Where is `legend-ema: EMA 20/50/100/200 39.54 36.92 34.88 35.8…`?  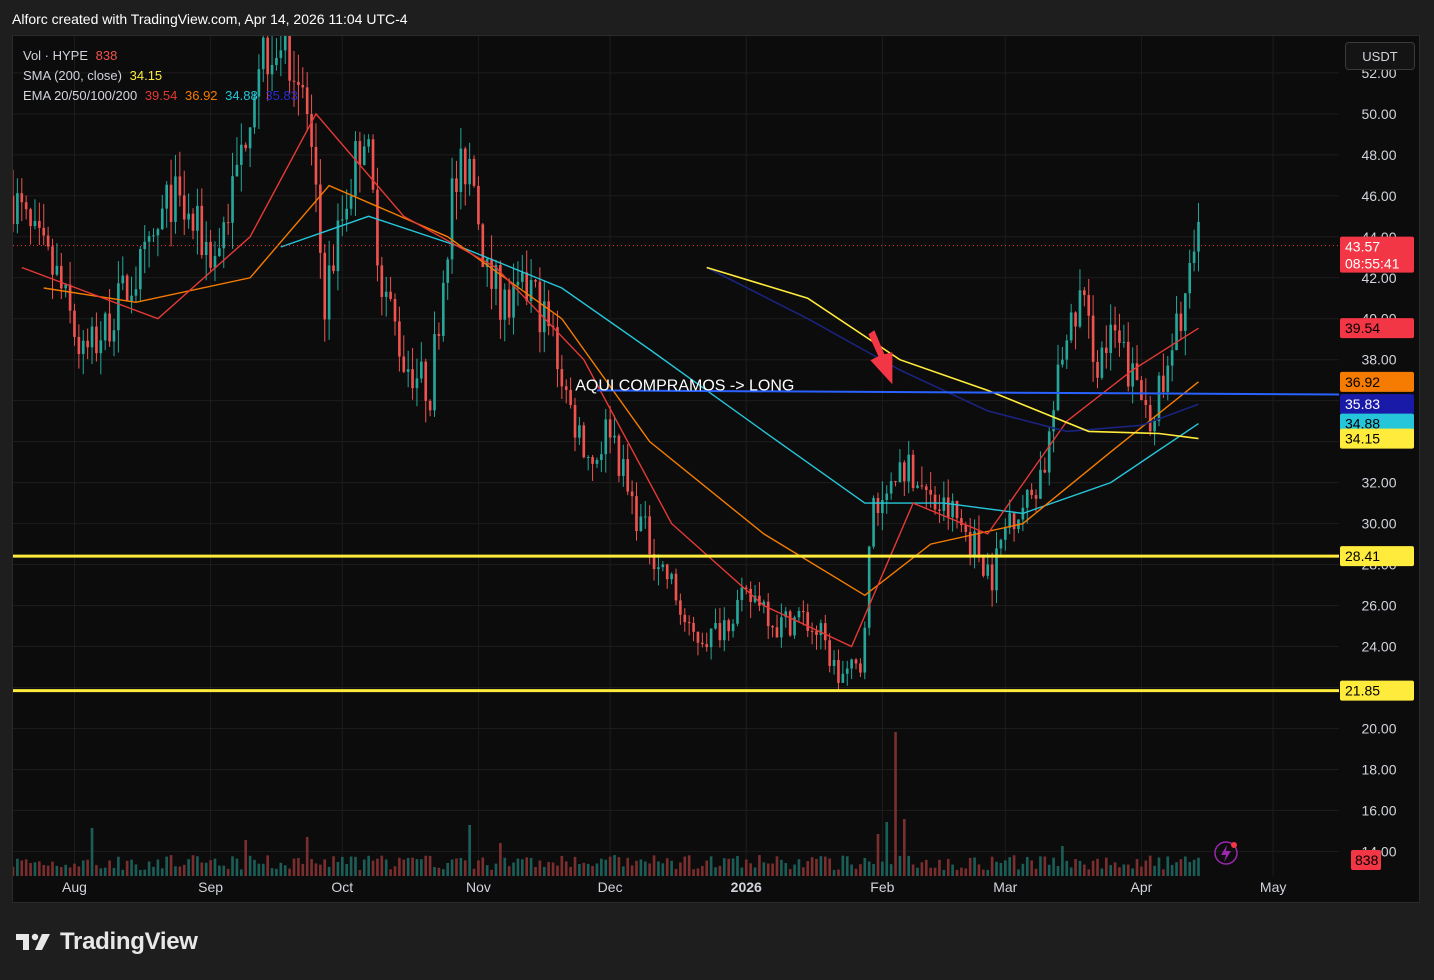
legend-ema: EMA 20/50/100/200 39.54 36.92 34.88 35.8… is located at coordinates (162, 96).